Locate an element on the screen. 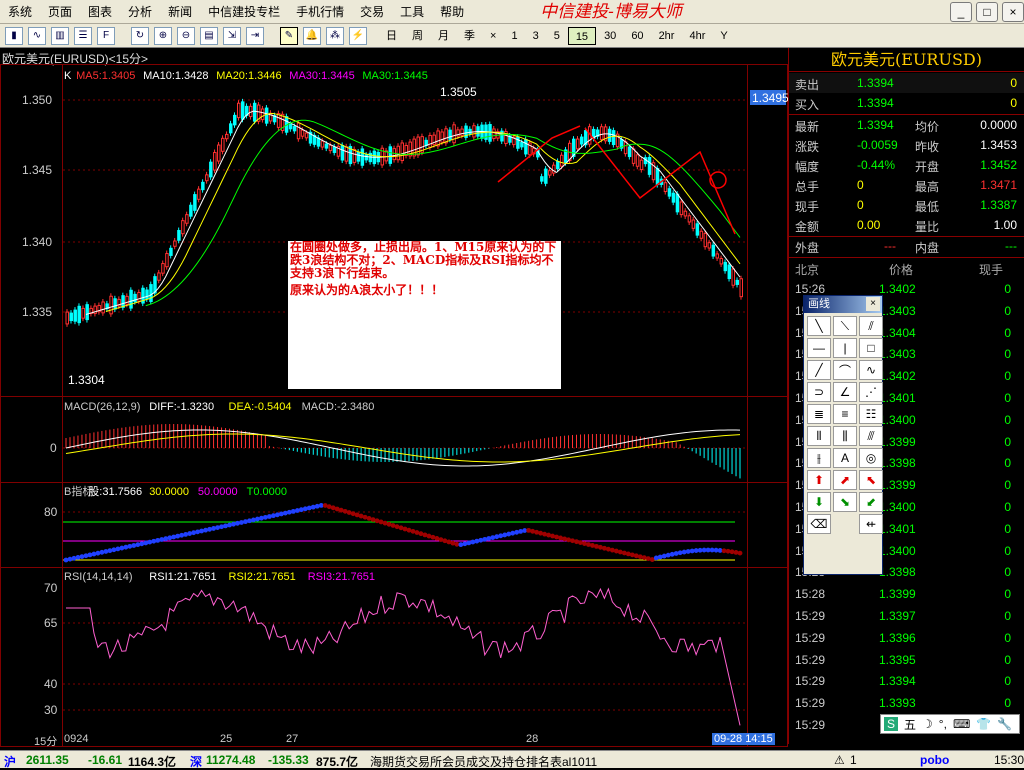 The image size is (1024, 770). refresh-icon: ↻ is located at coordinates (140, 35).